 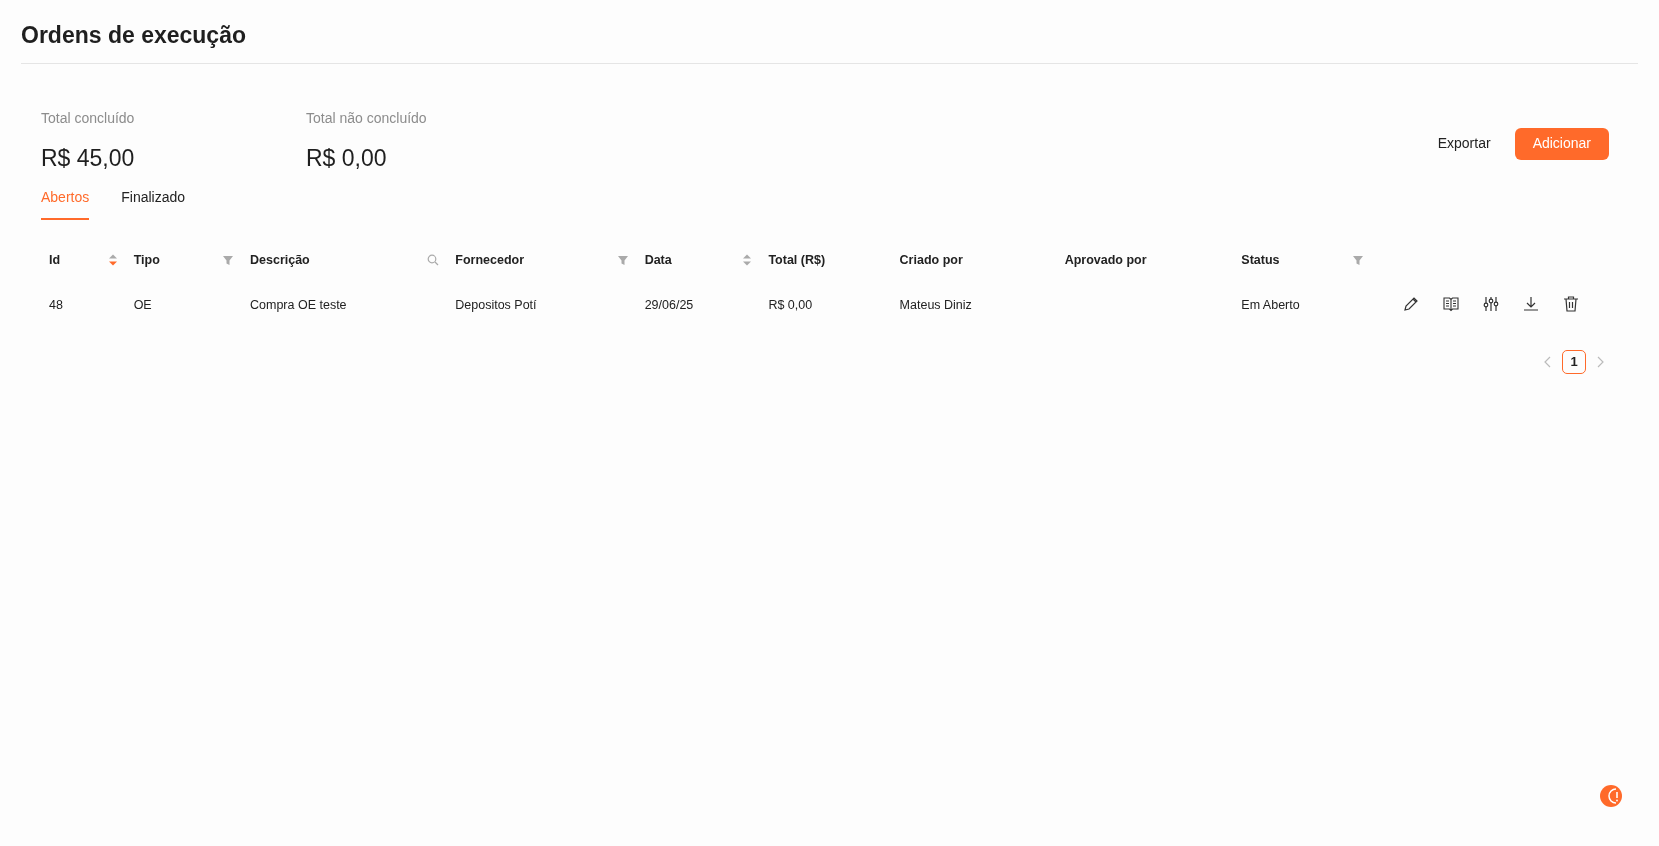 I want to click on column-header: Aprovado por, so click(x=1105, y=260).